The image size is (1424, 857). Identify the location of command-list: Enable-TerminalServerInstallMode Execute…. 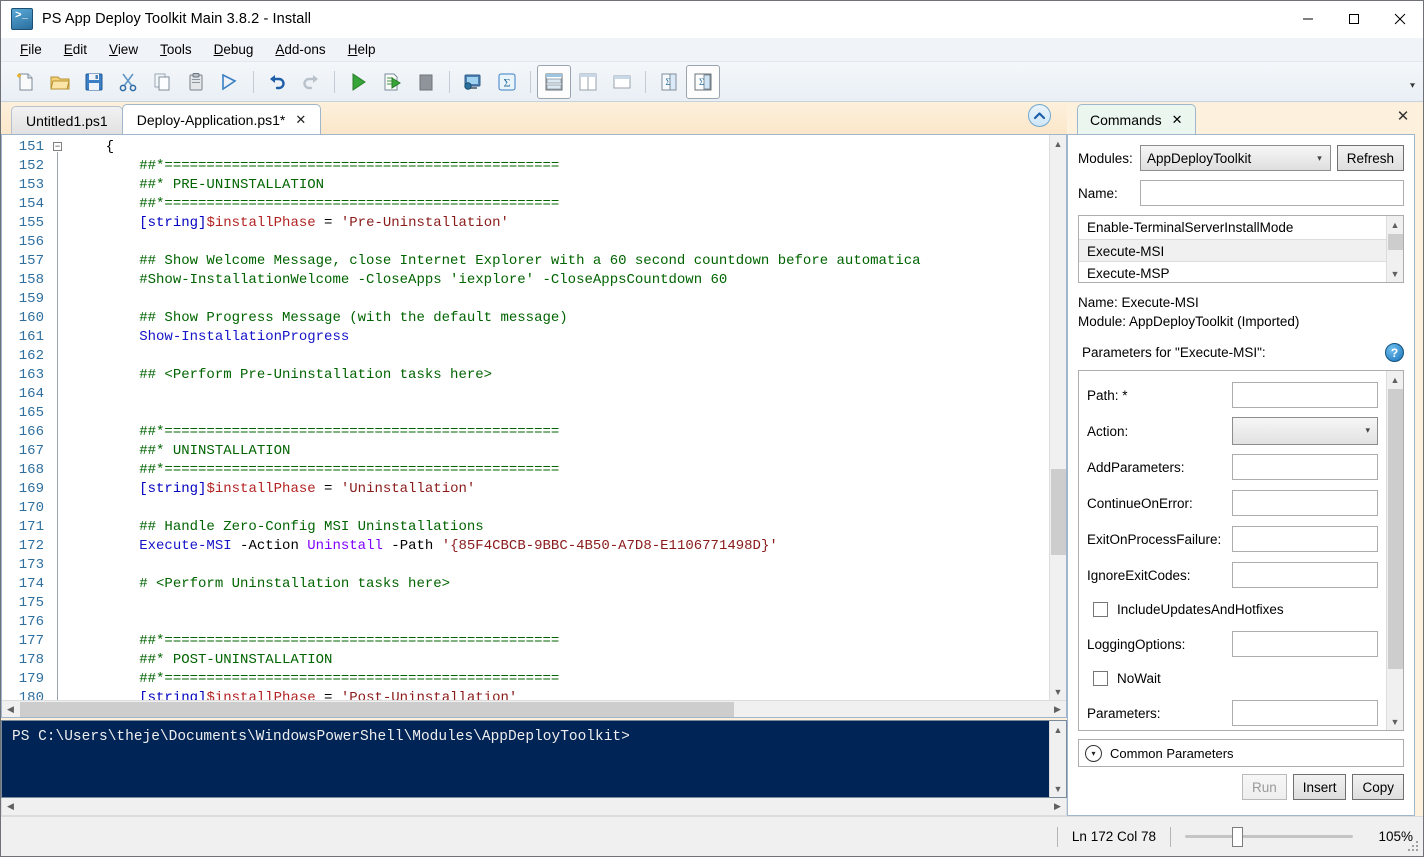
(1241, 249).